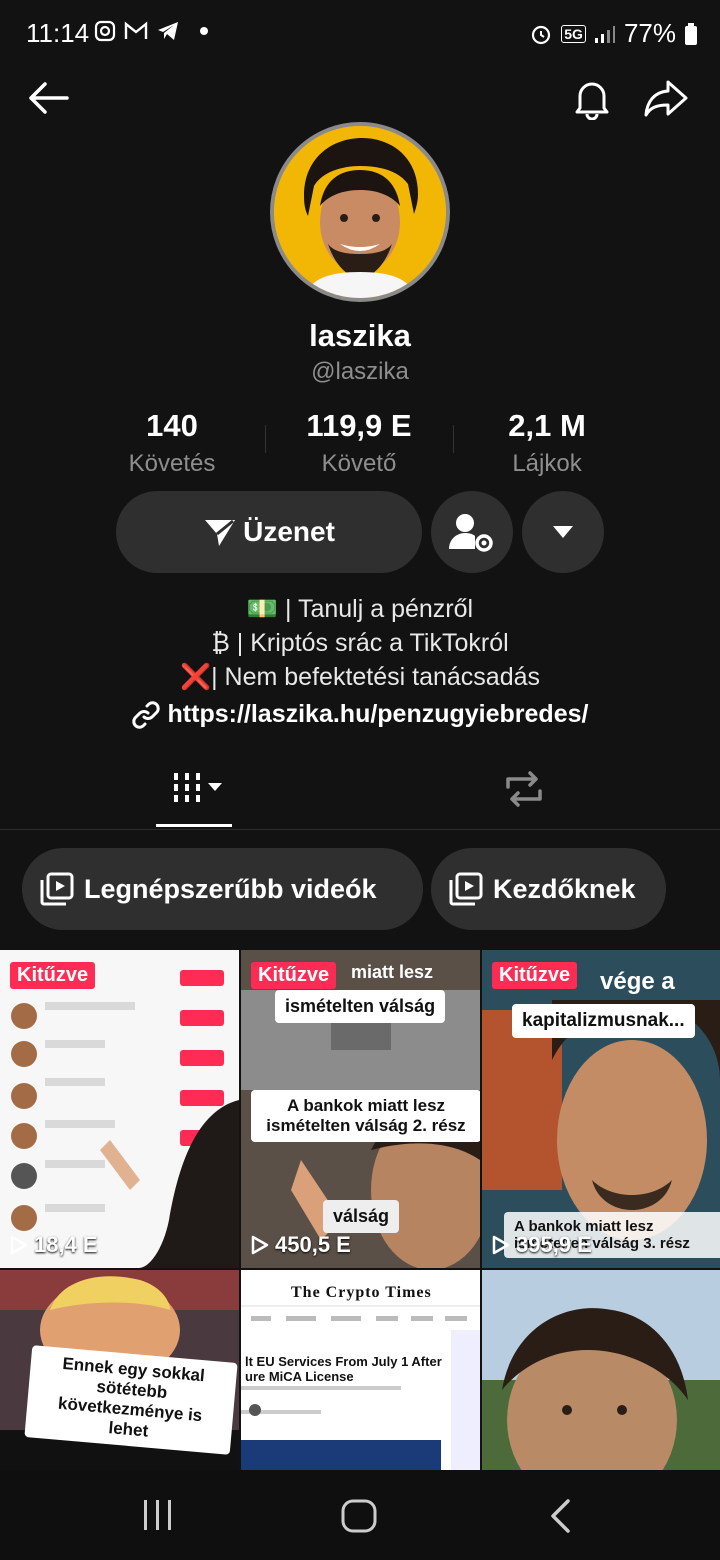 This screenshot has width=720, height=1560. I want to click on instagram-icon, so click(105, 31).